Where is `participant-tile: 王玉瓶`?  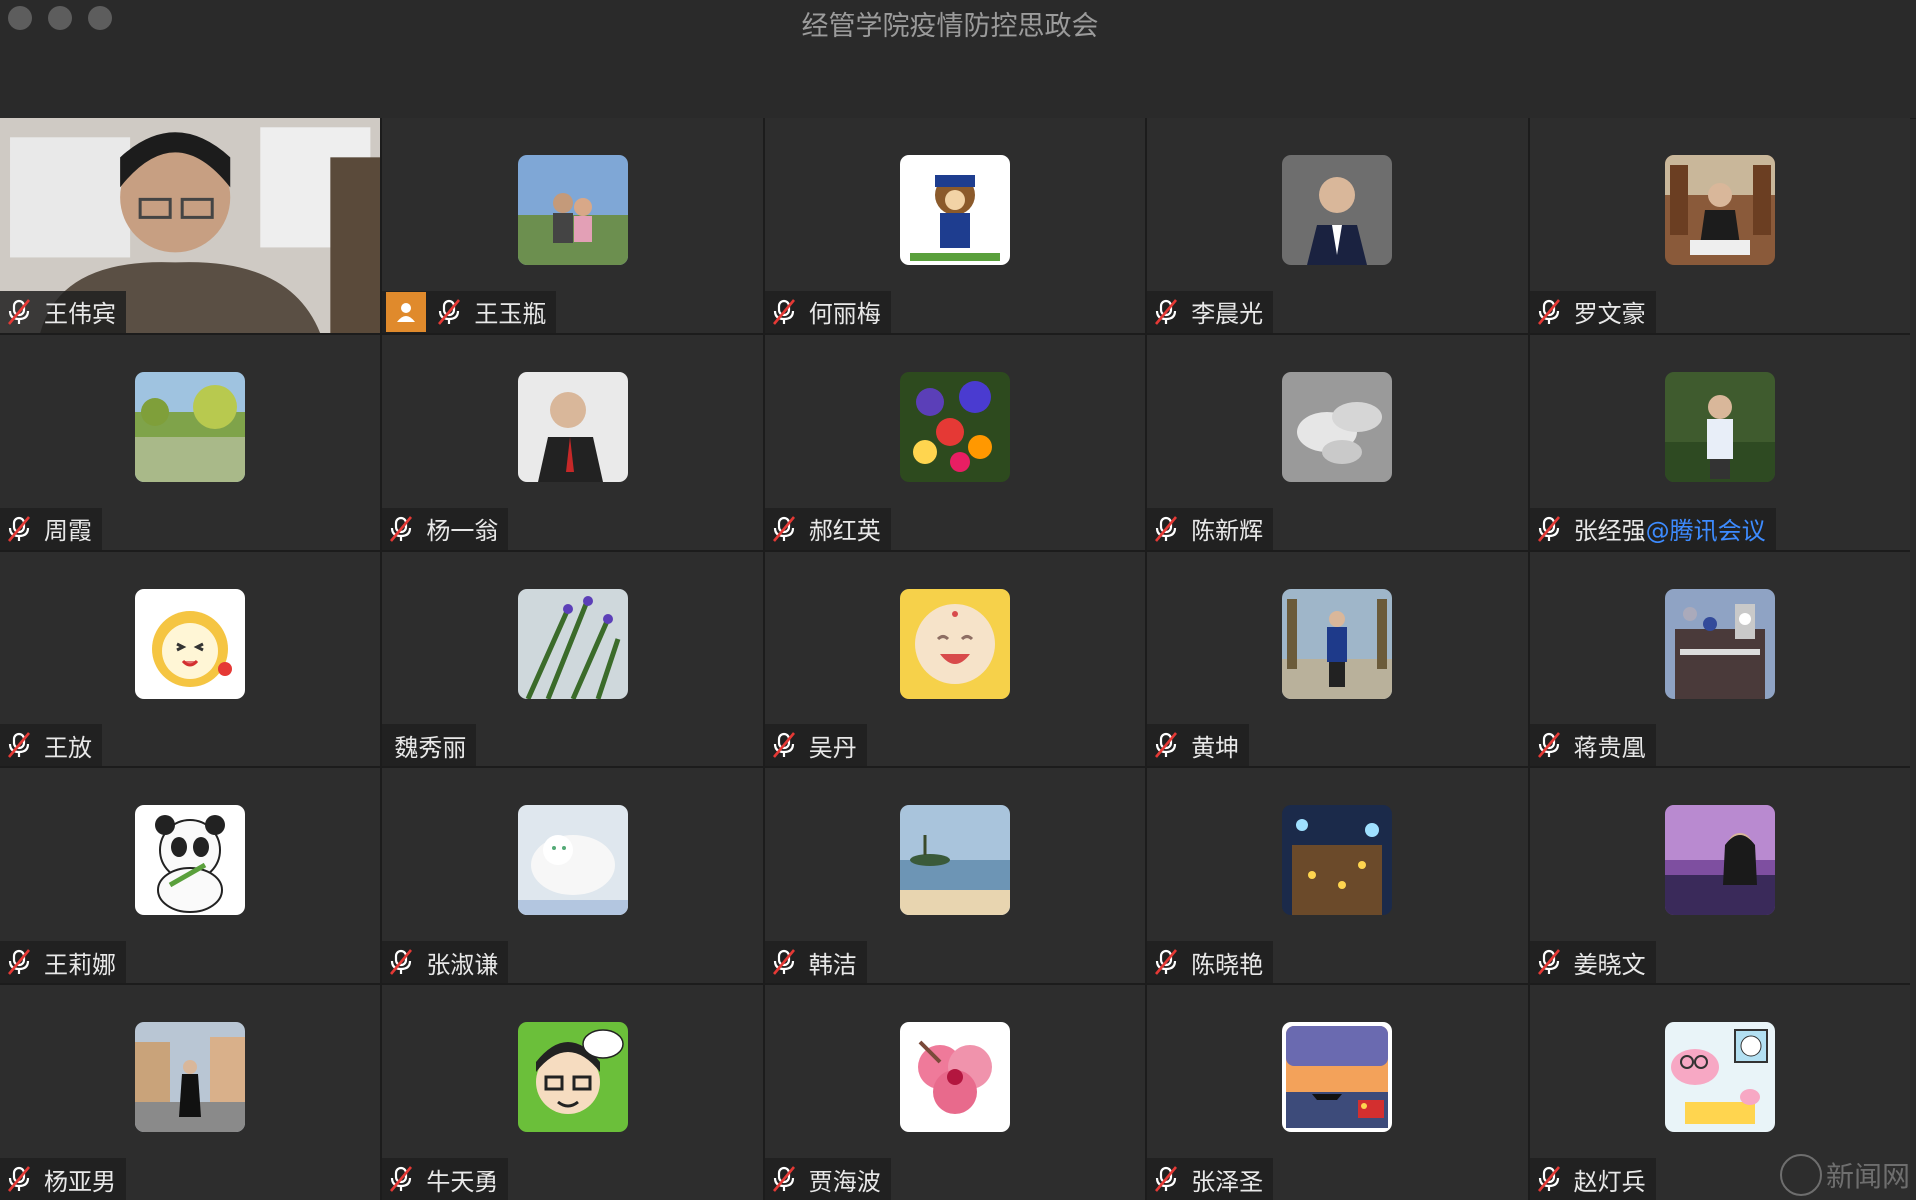
participant-tile: 王玉瓶 is located at coordinates (572, 225).